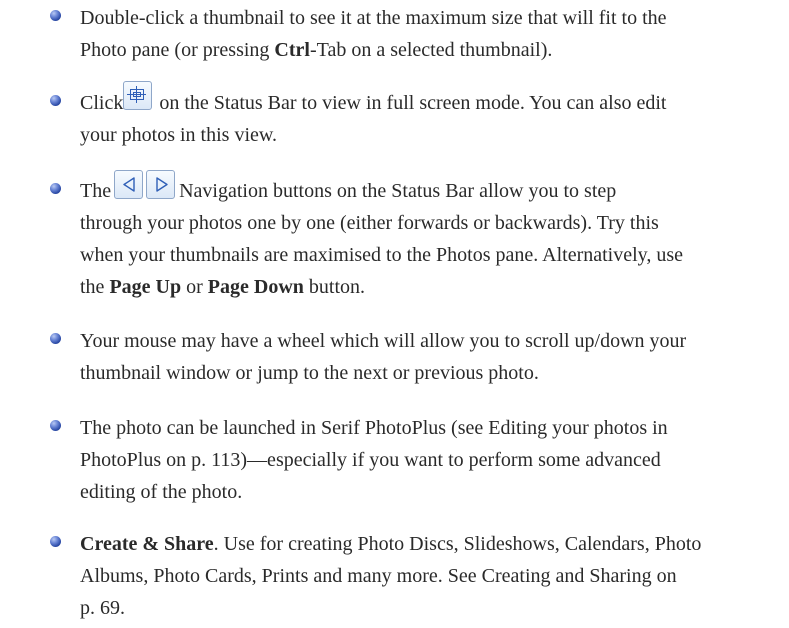 This screenshot has height=628, width=789. I want to click on text-run: The, so click(96, 191).